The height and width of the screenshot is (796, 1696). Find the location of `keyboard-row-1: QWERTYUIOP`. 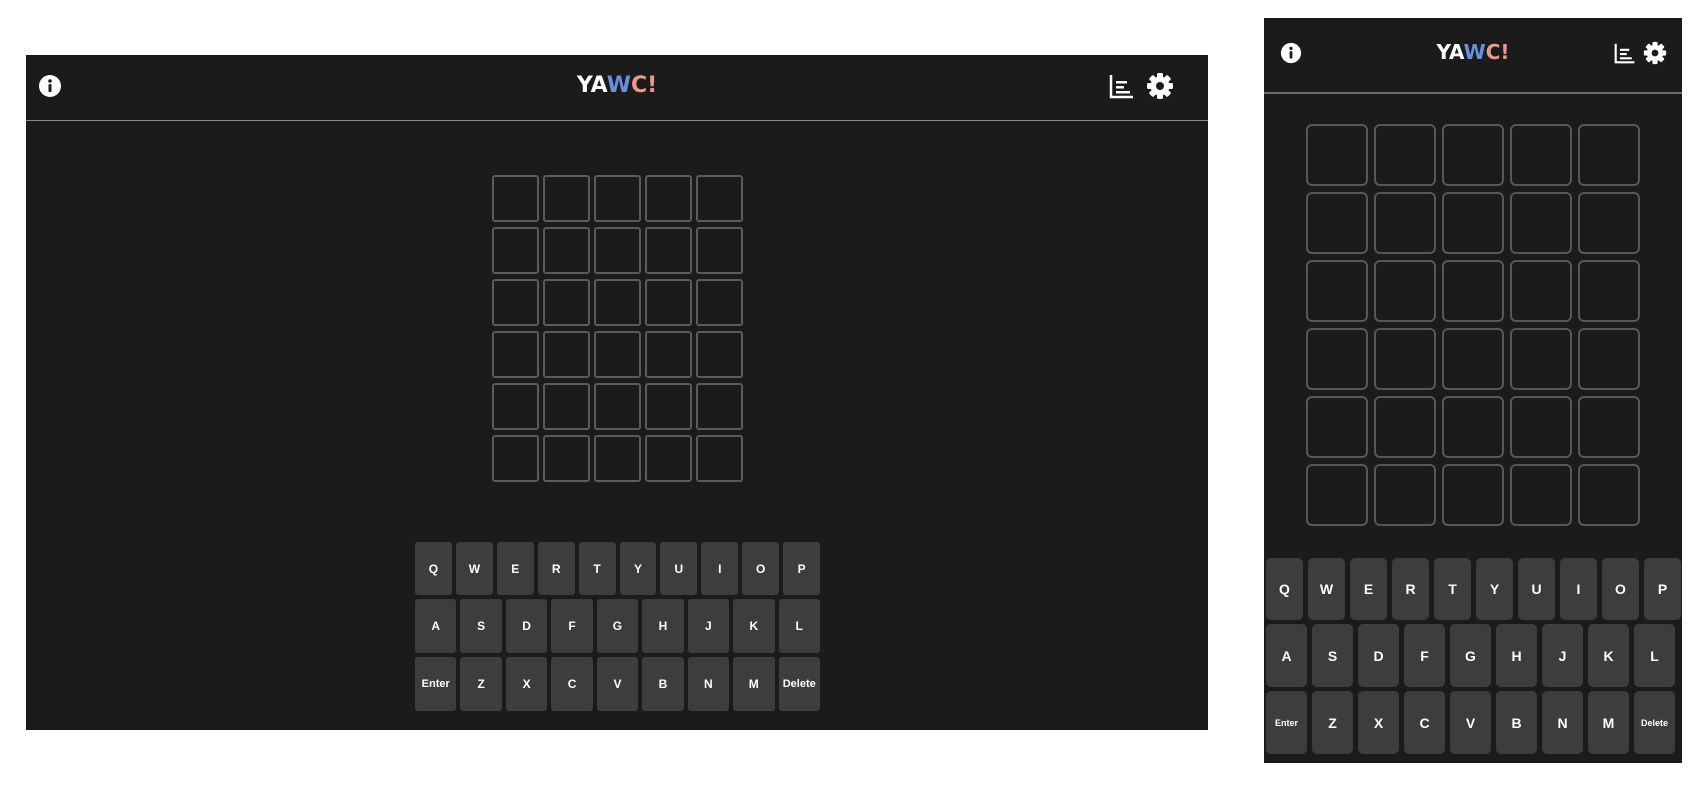

keyboard-row-1: QWERTYUIOP is located at coordinates (618, 568).